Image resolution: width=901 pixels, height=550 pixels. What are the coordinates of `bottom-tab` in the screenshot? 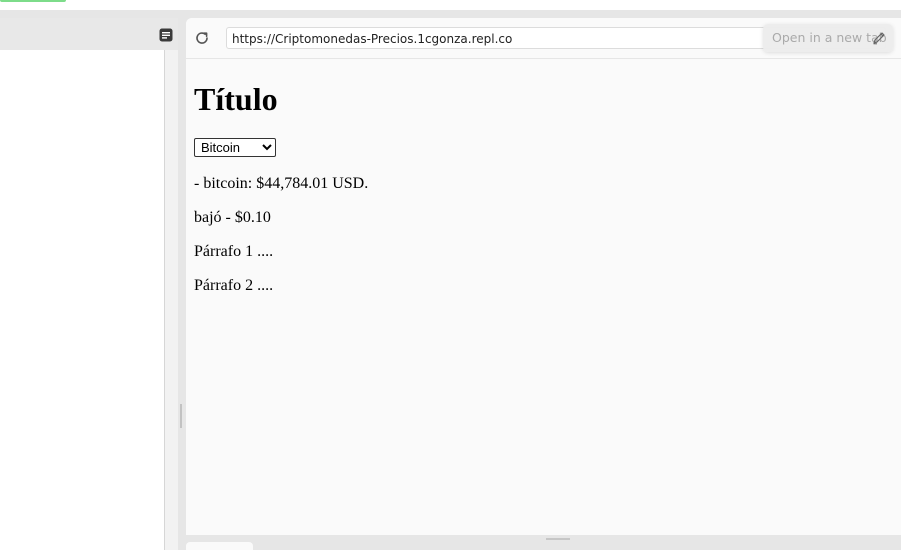 It's located at (219, 546).